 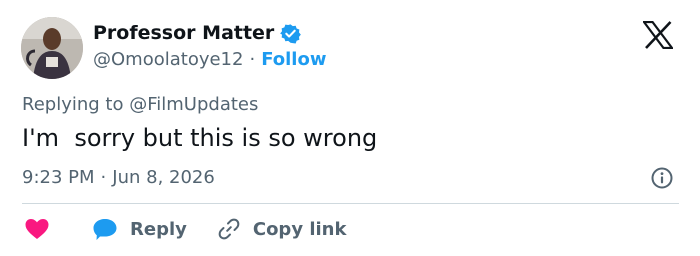 I want to click on reply-button: Reply, so click(x=139, y=229).